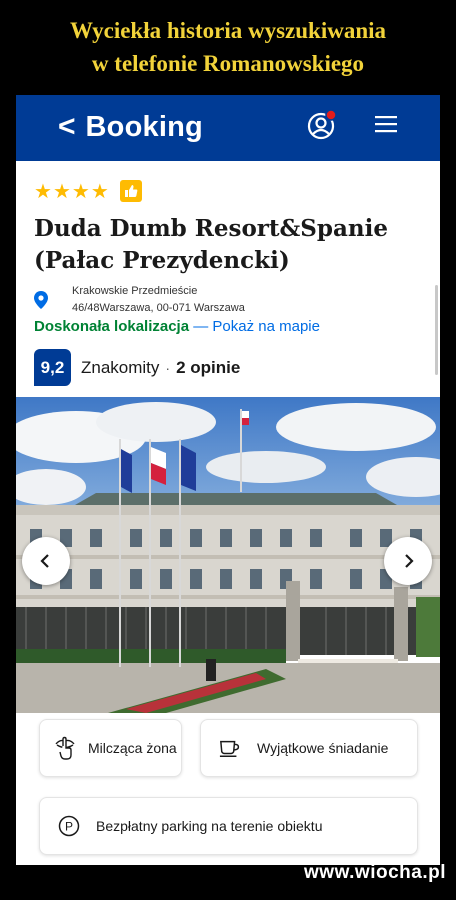 Image resolution: width=456 pixels, height=900 pixels. Describe the element at coordinates (158, 308) in the screenshot. I see `address-line-2: 46/48Warszawa, 00-071 Warszawa` at that location.